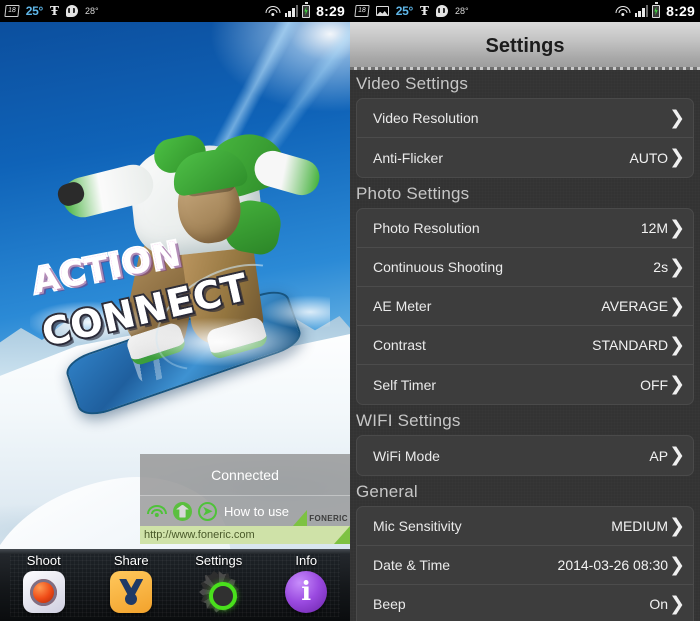  I want to click on toolbar-label-info: Info, so click(306, 560).